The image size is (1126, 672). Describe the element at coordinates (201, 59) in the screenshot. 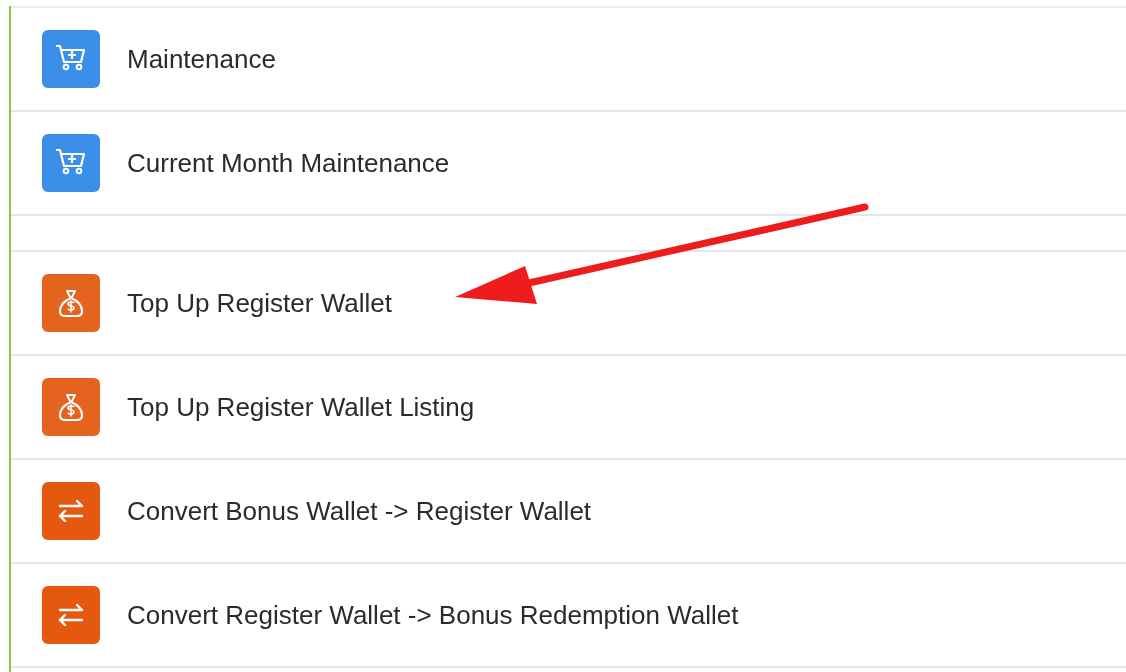

I see `menu-link: Maintenance` at that location.